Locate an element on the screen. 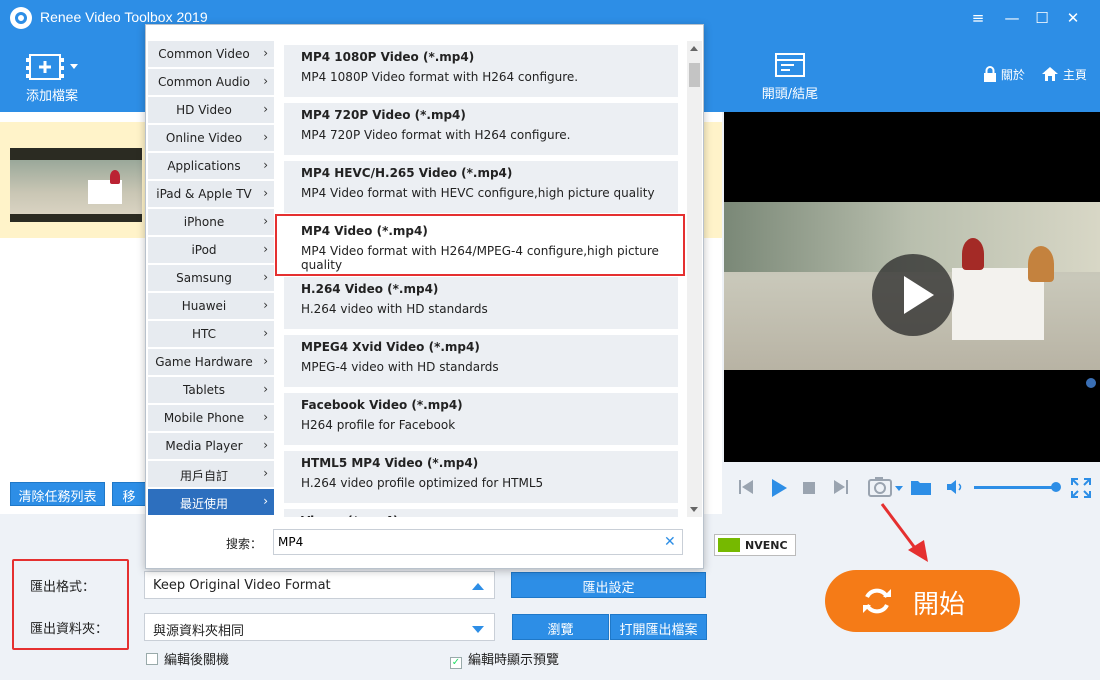 The height and width of the screenshot is (680, 1100). home-button: 主頁 is located at coordinates (1064, 74).